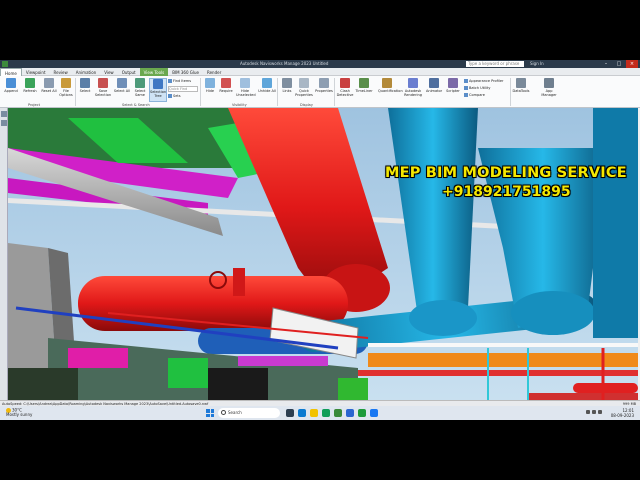 This screenshot has height=480, width=640. Describe the element at coordinates (466, 81) in the screenshot. I see `appearance-icon` at that location.